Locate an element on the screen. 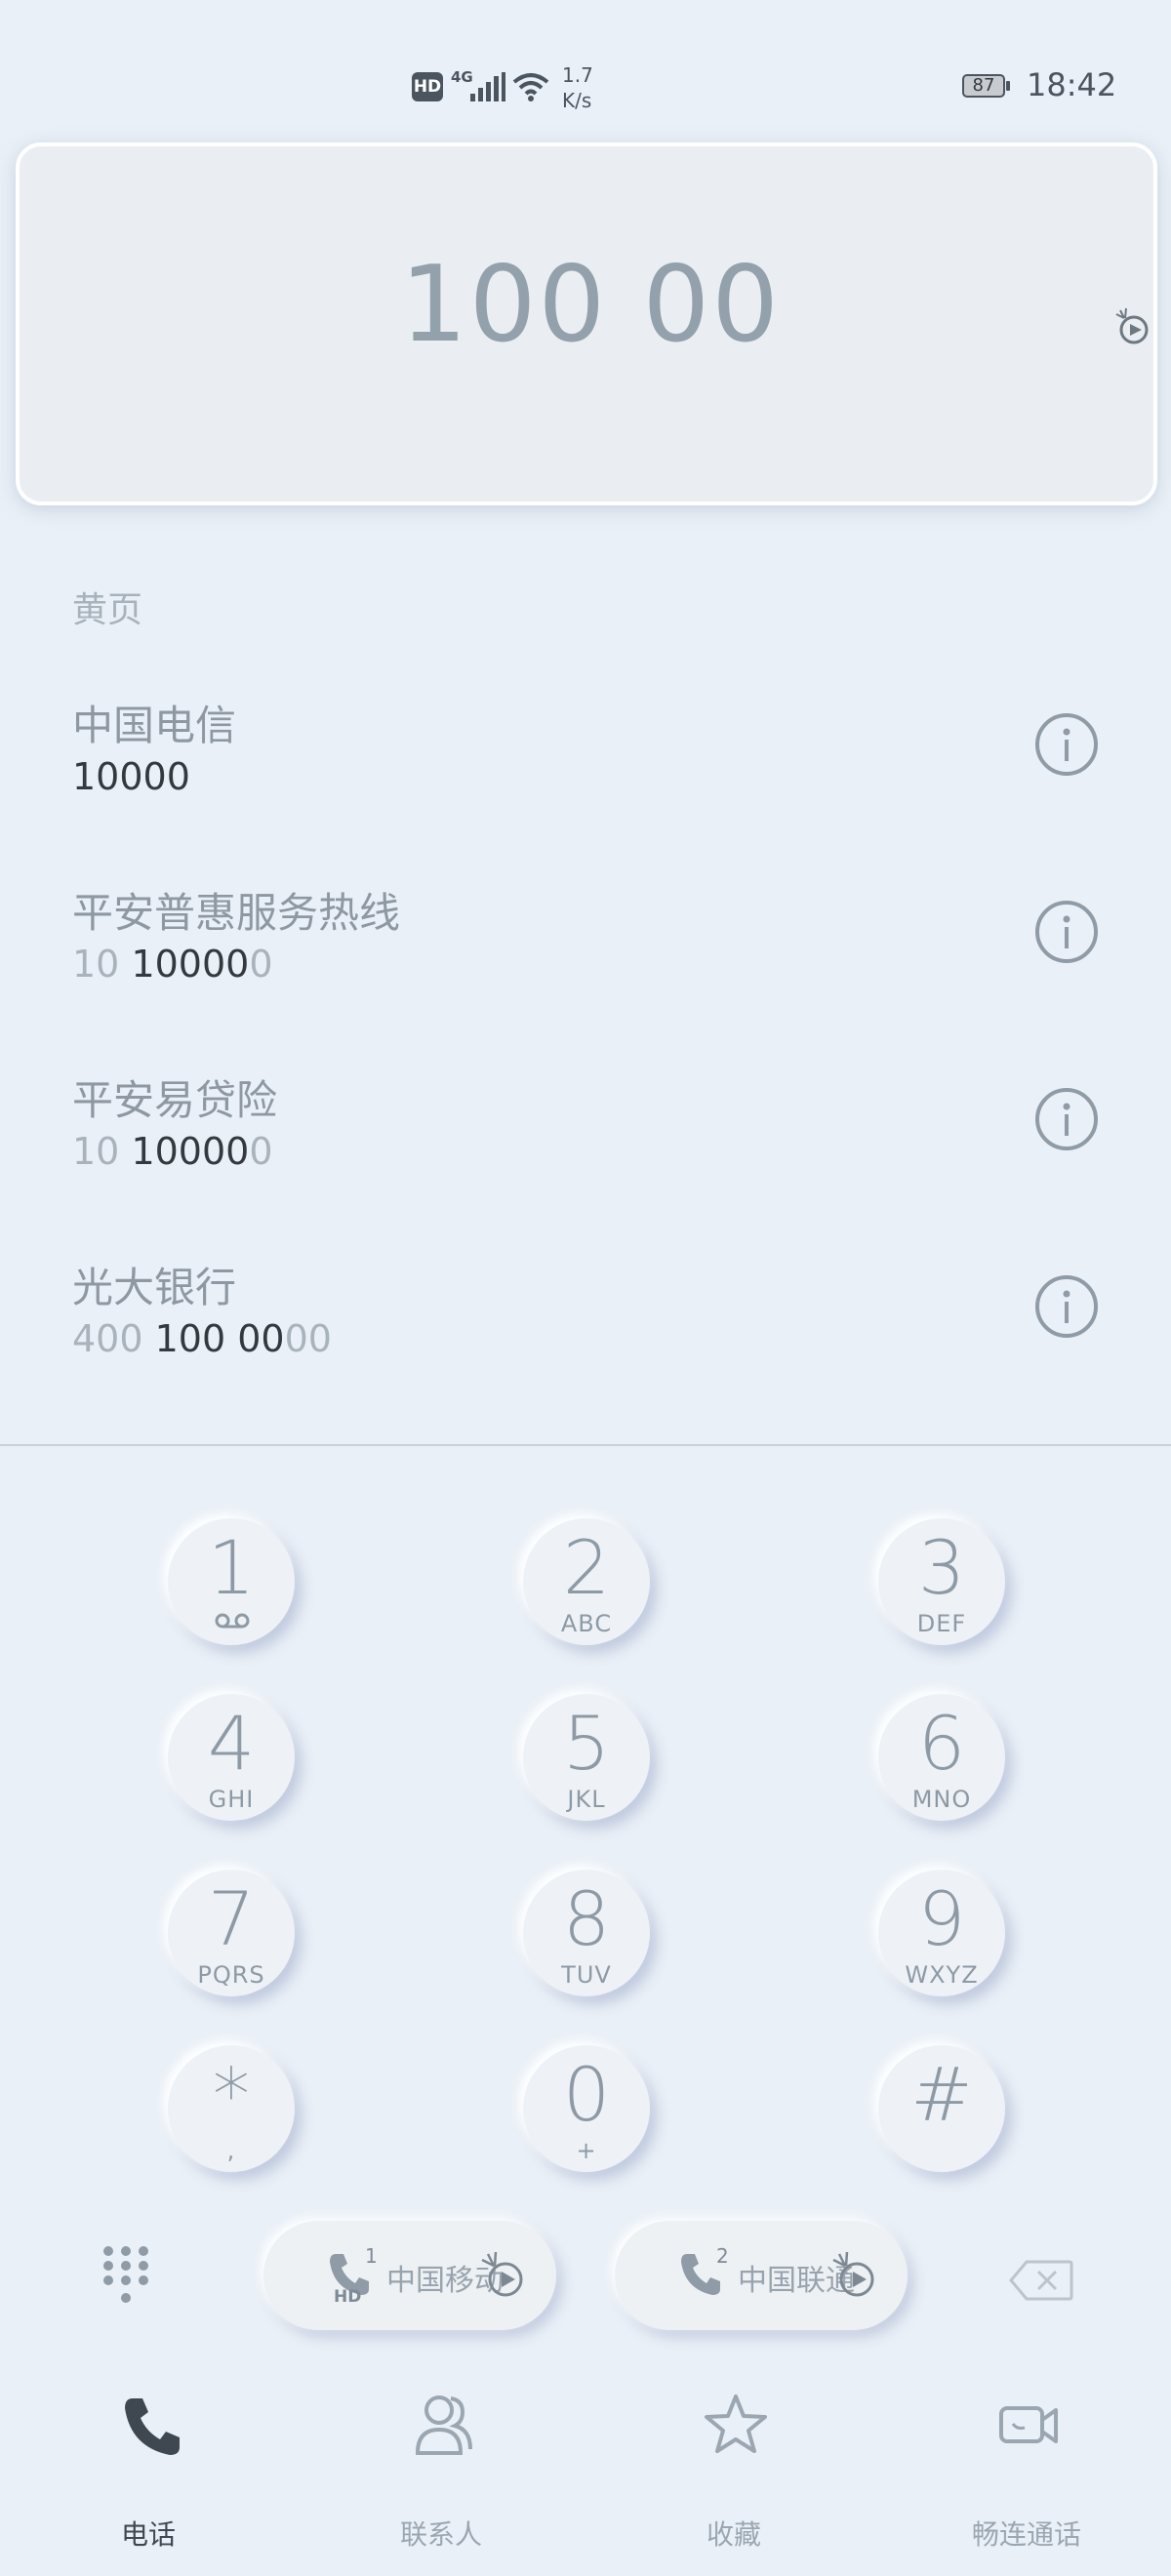  yellow-pages-item: 平安普惠服务热线 10 100000 is located at coordinates (589, 968).